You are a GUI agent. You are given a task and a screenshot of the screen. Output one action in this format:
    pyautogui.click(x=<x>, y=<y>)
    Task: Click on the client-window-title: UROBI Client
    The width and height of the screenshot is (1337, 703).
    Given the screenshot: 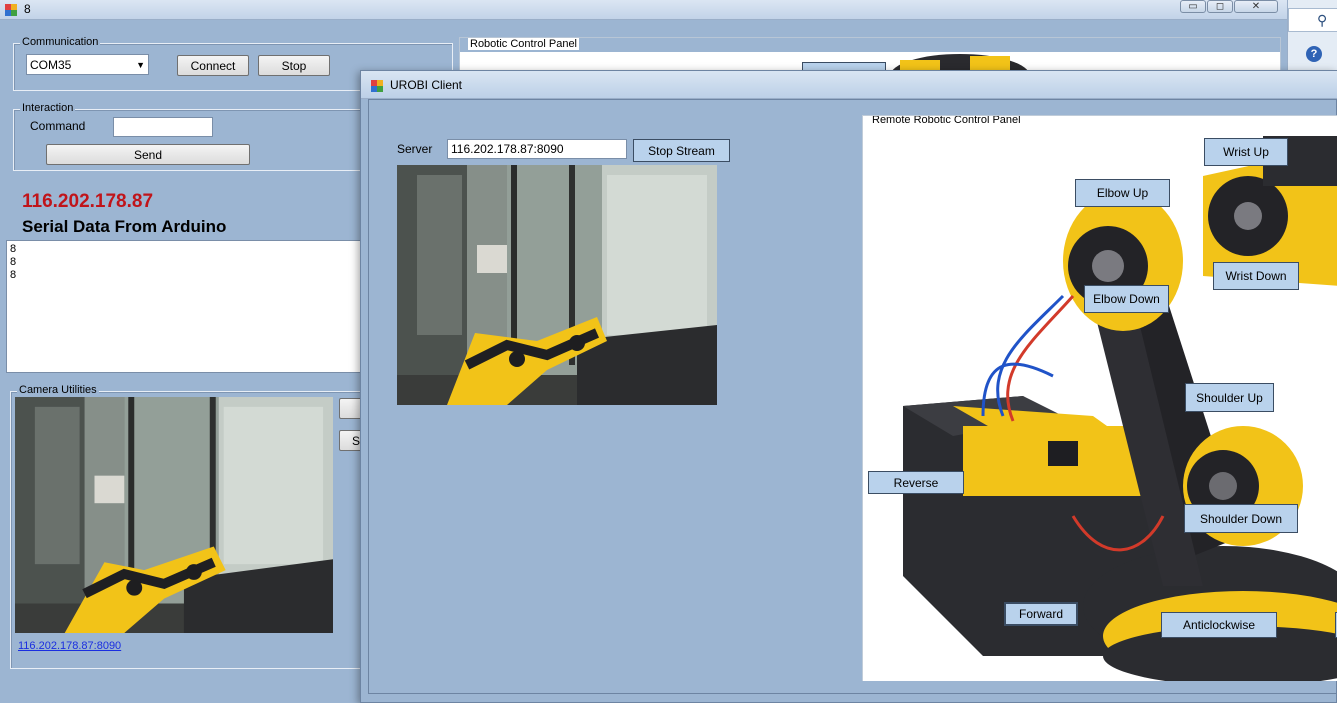 What is the action you would take?
    pyautogui.click(x=426, y=85)
    